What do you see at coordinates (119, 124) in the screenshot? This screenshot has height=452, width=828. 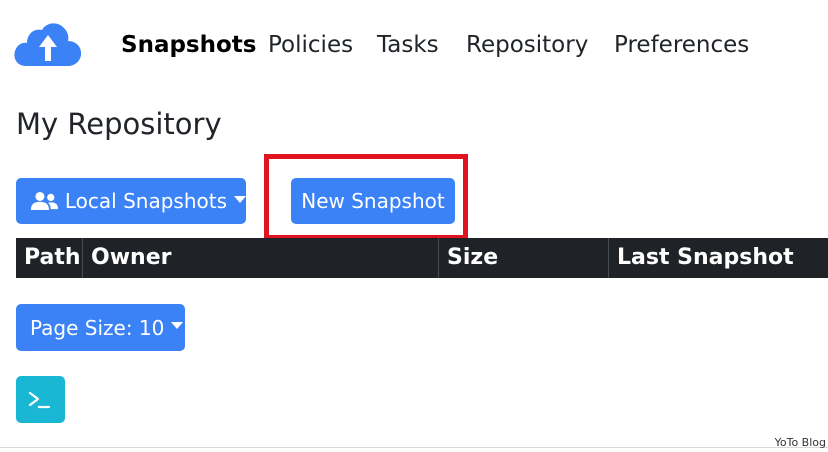 I see `page-title: My Repository` at bounding box center [119, 124].